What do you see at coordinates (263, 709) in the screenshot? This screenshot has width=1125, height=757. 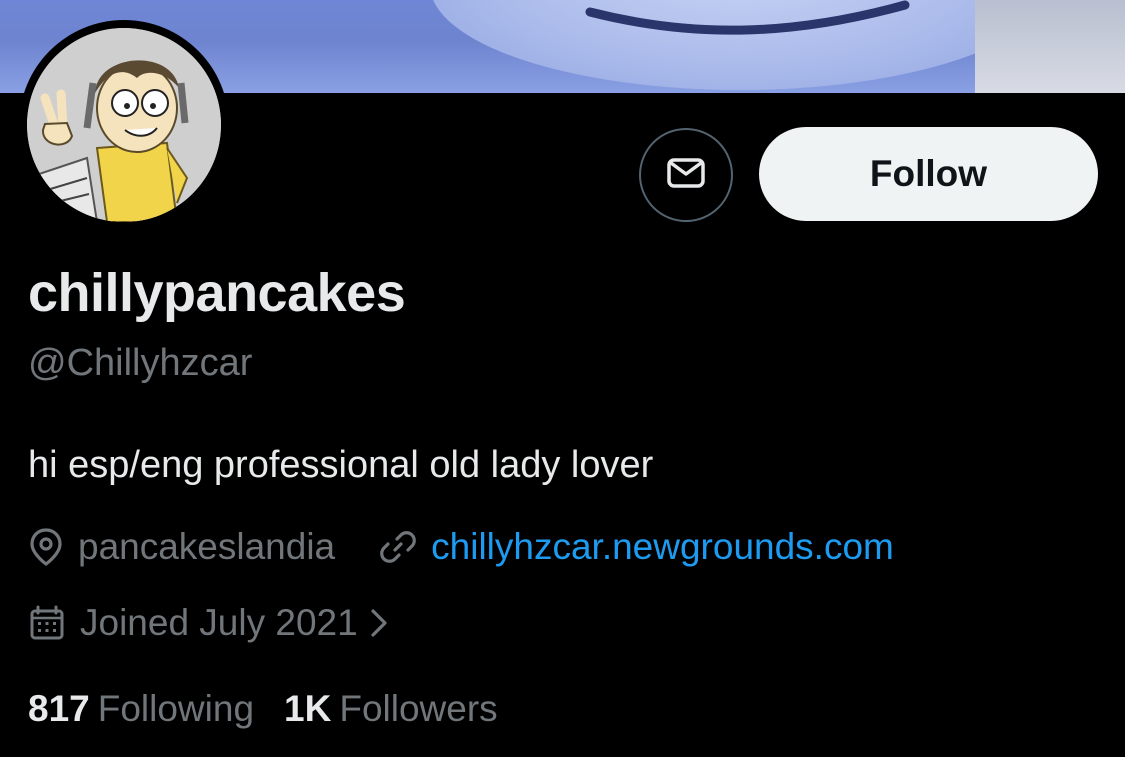 I see `profile-stats: 817 Following 1K Followers` at bounding box center [263, 709].